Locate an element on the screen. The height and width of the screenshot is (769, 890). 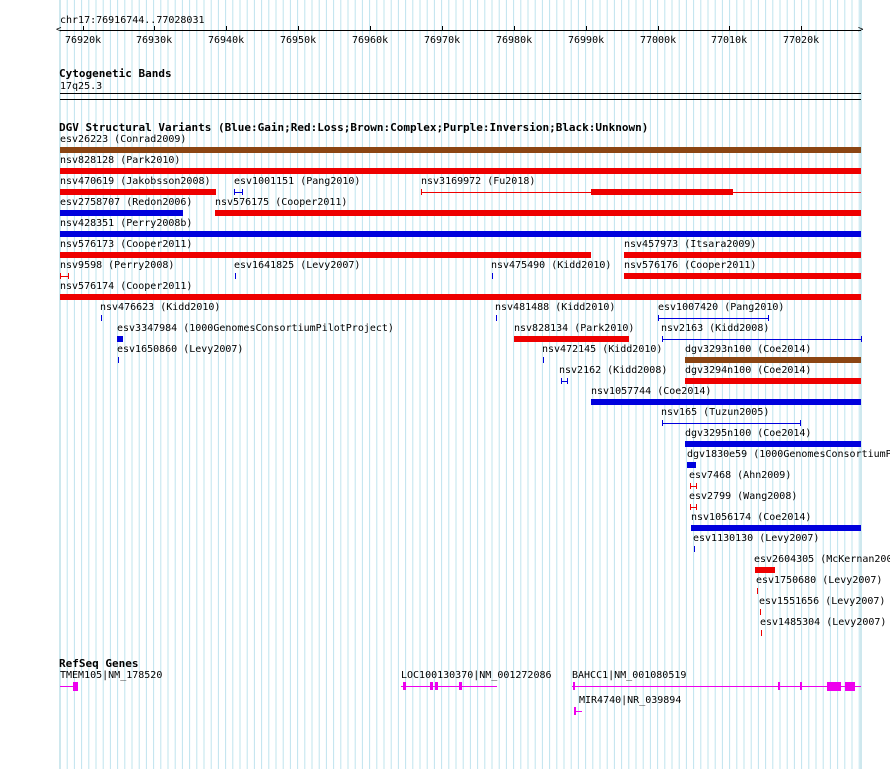
dgv-feature-bar-dgv3294n100 is located at coordinates (773, 381).